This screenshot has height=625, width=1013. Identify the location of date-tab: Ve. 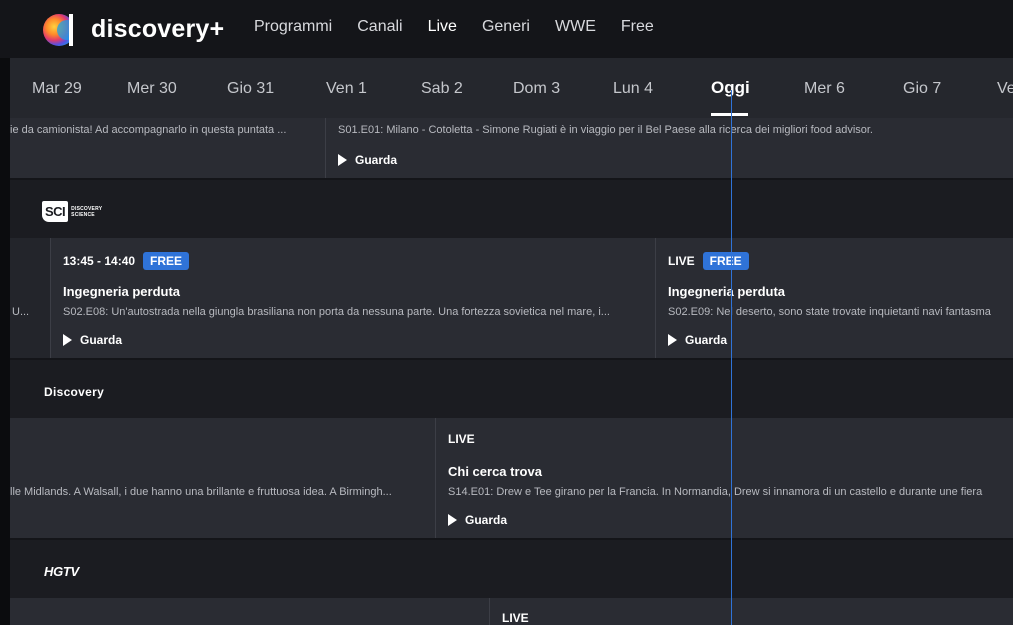
(1005, 89).